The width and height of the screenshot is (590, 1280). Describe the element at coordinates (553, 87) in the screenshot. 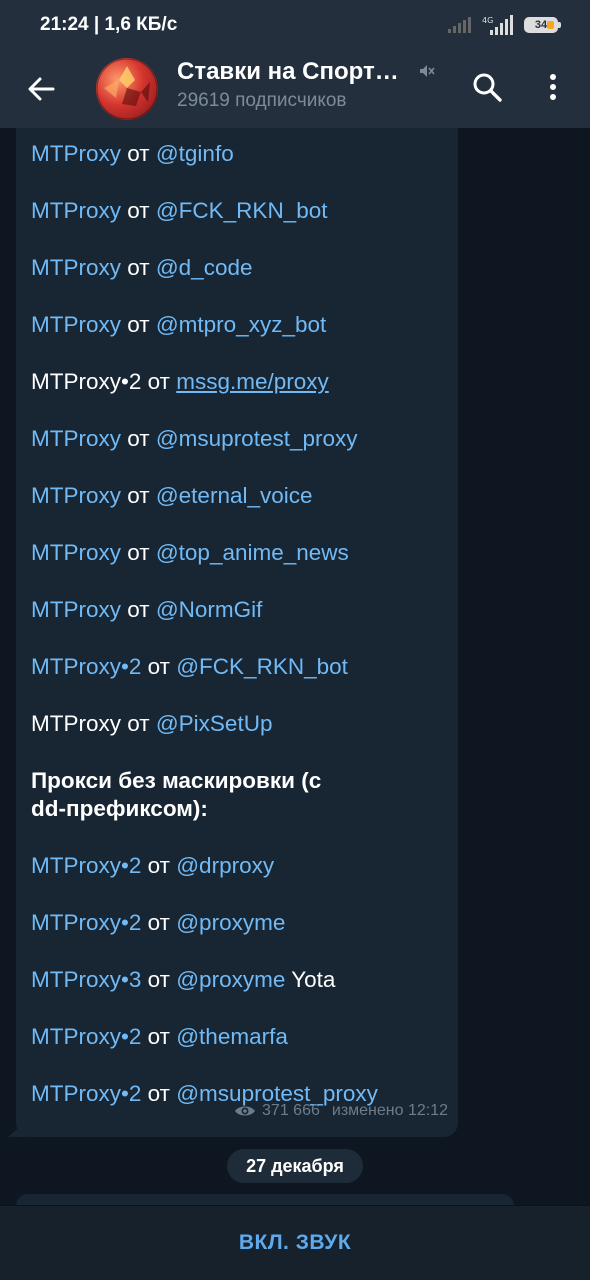

I see `more-options-icon` at that location.